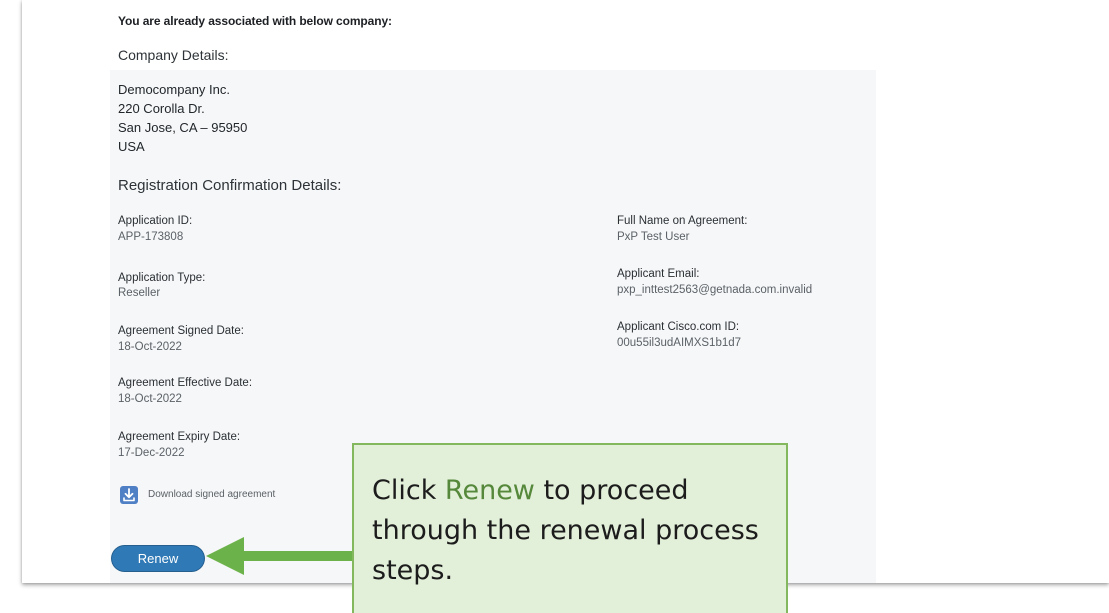 This screenshot has height=613, width=1109. What do you see at coordinates (179, 437) in the screenshot?
I see `agreement-expiry-date-label: Agreement Expiry Date:` at bounding box center [179, 437].